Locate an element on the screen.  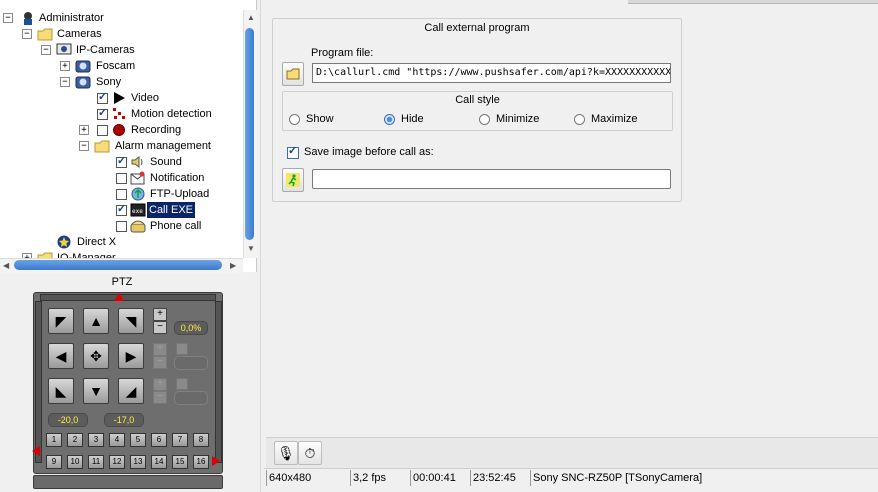
preset-button-1: 1 is located at coordinates (54, 440).